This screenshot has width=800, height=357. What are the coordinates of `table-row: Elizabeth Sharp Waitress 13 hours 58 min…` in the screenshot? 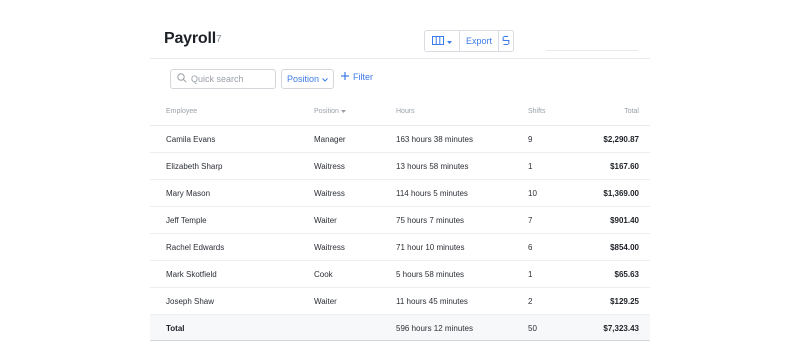 It's located at (400, 166).